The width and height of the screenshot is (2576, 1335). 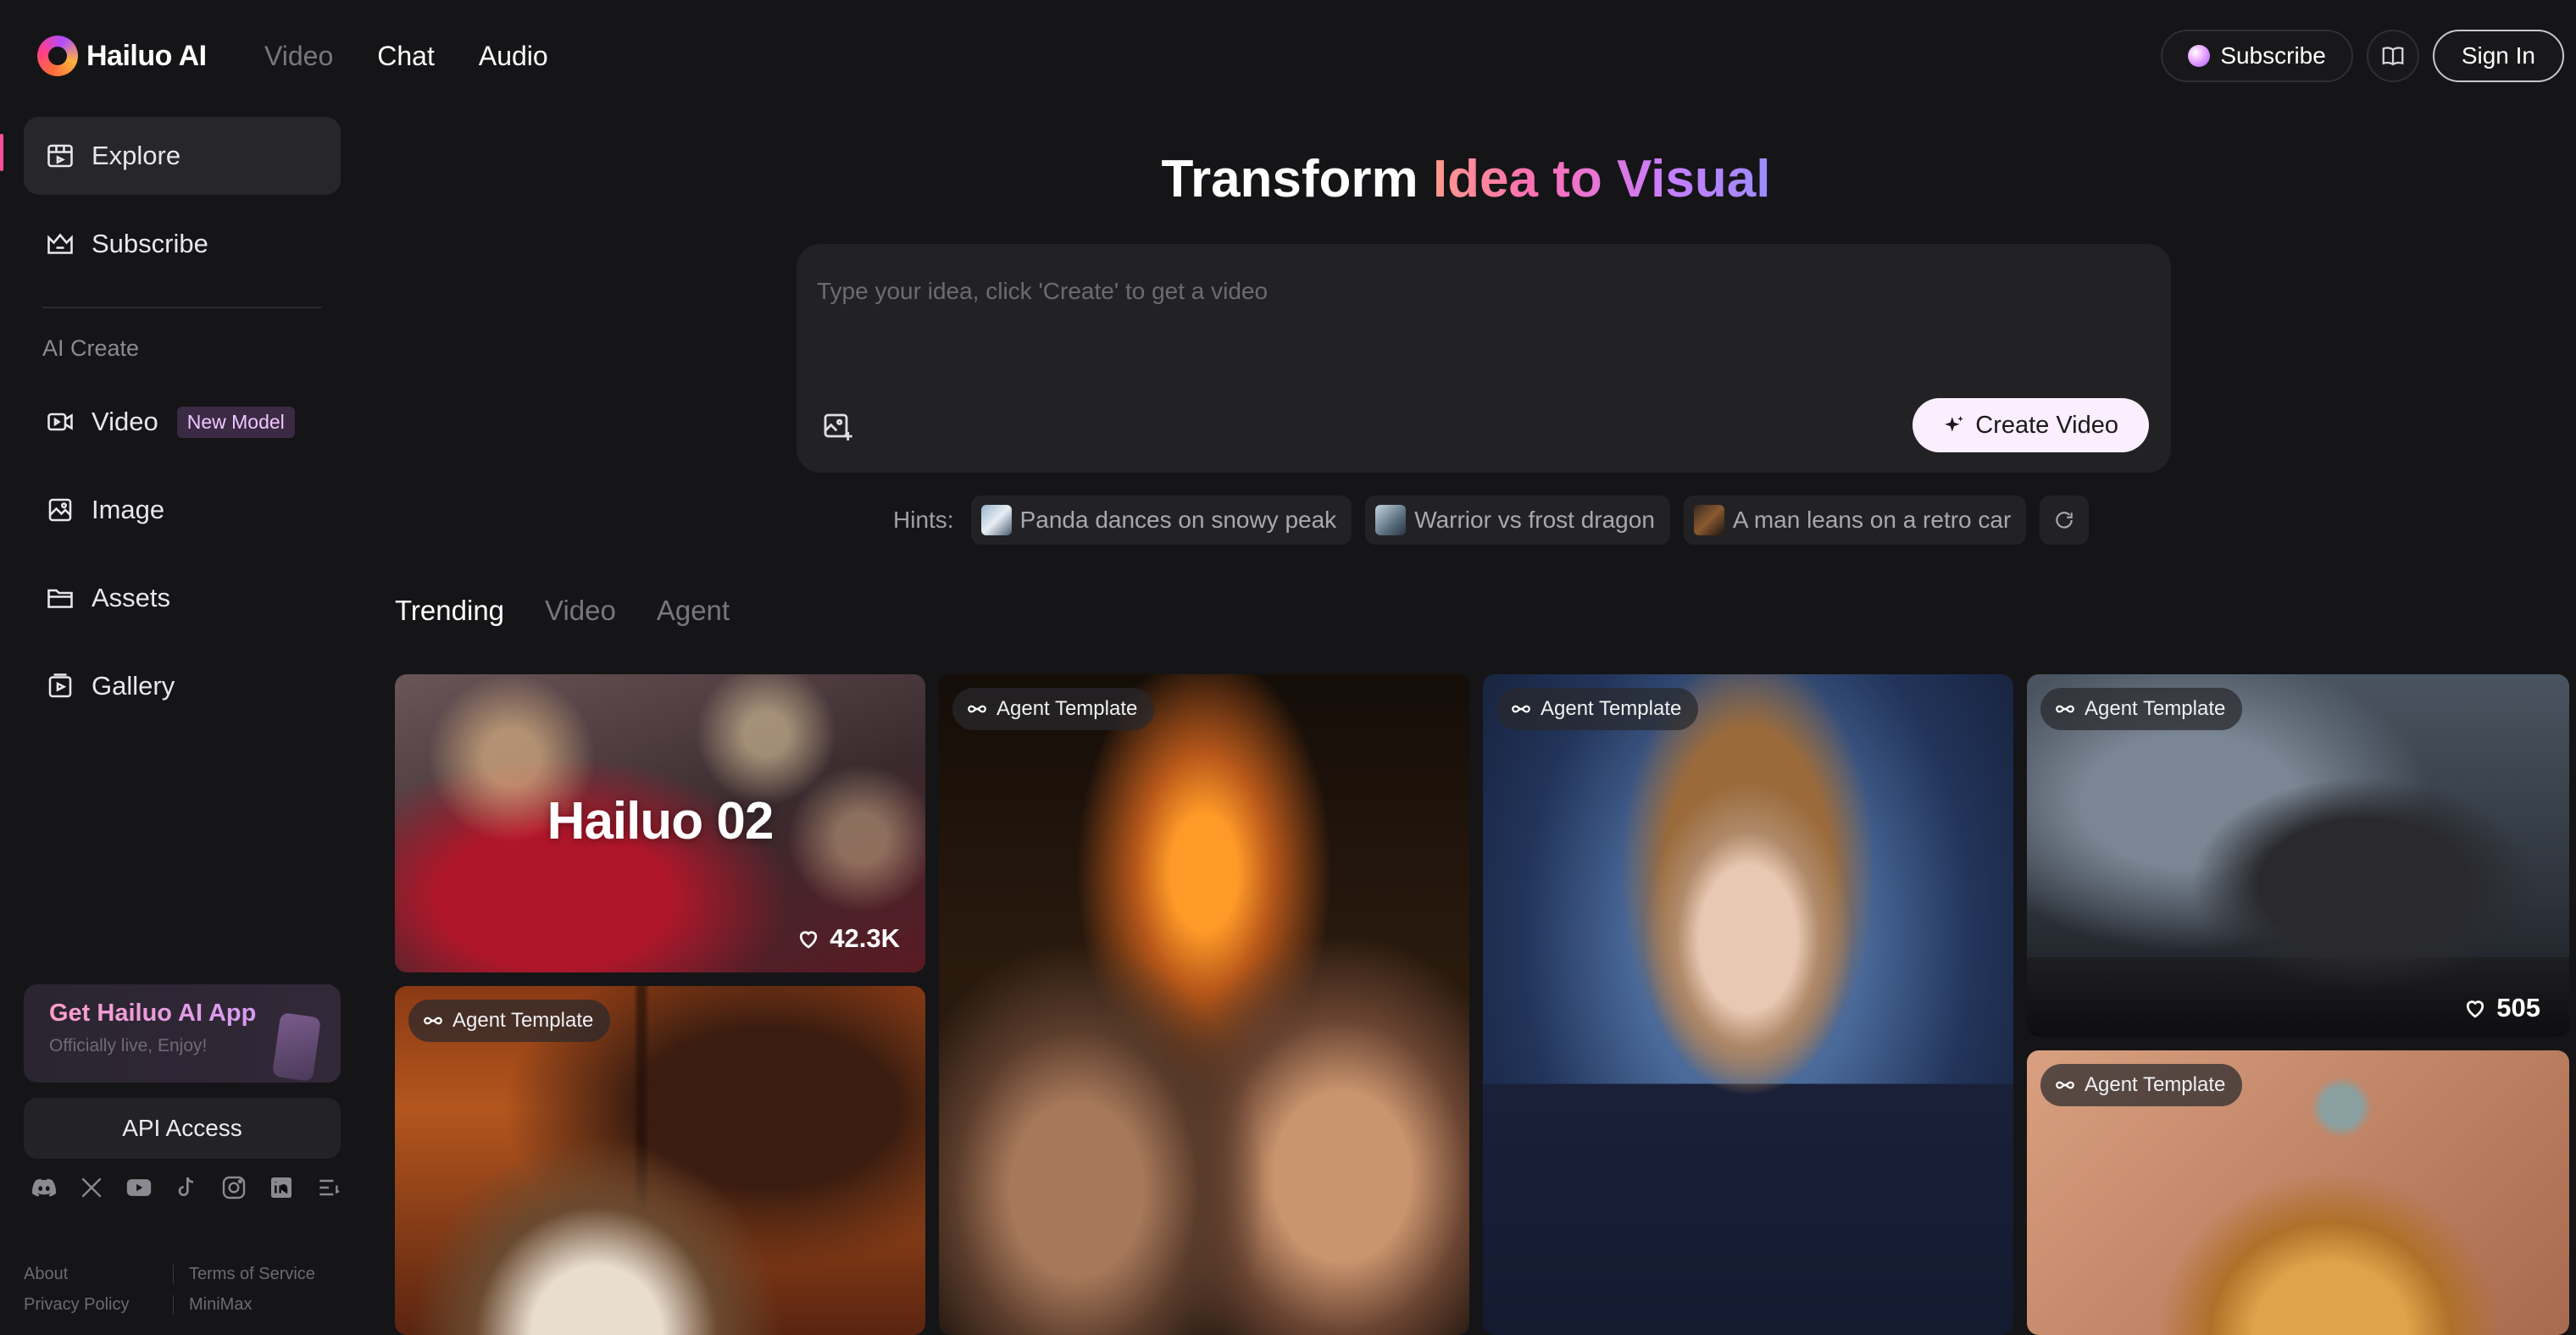 I want to click on gallery-card: Agent Template 505, so click(x=2298, y=855).